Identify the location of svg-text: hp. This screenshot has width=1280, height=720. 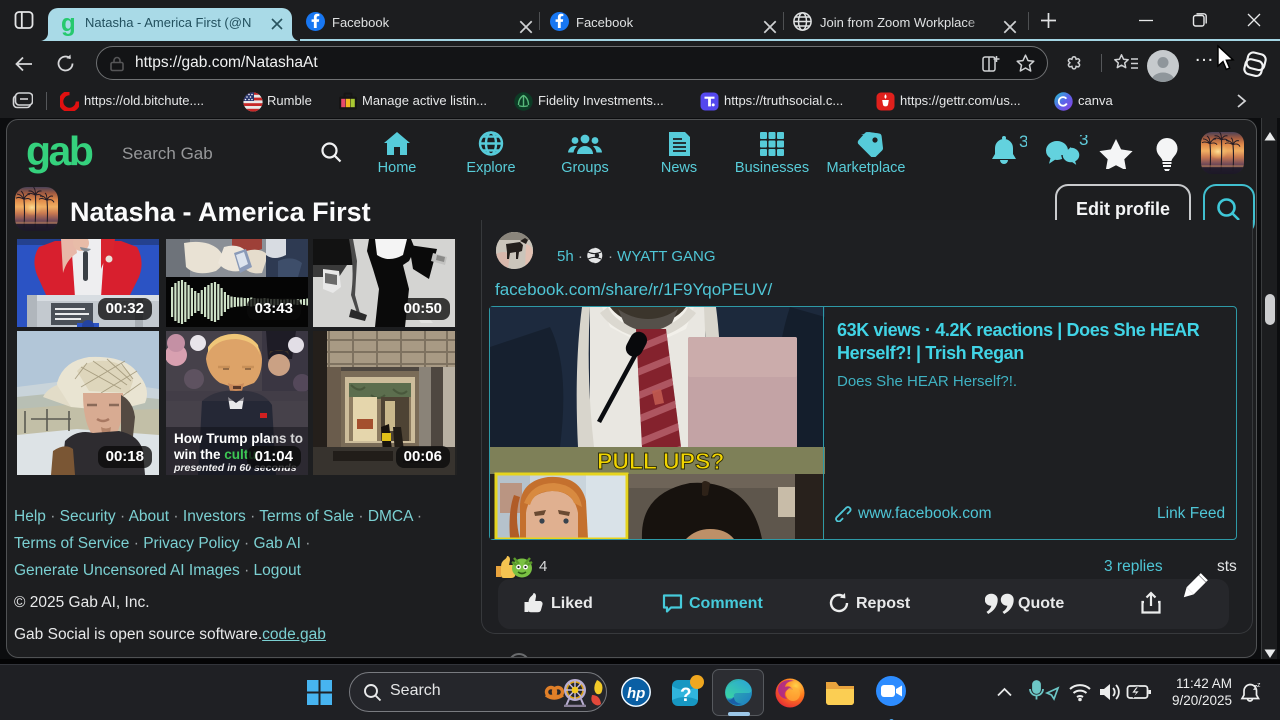
(636, 693).